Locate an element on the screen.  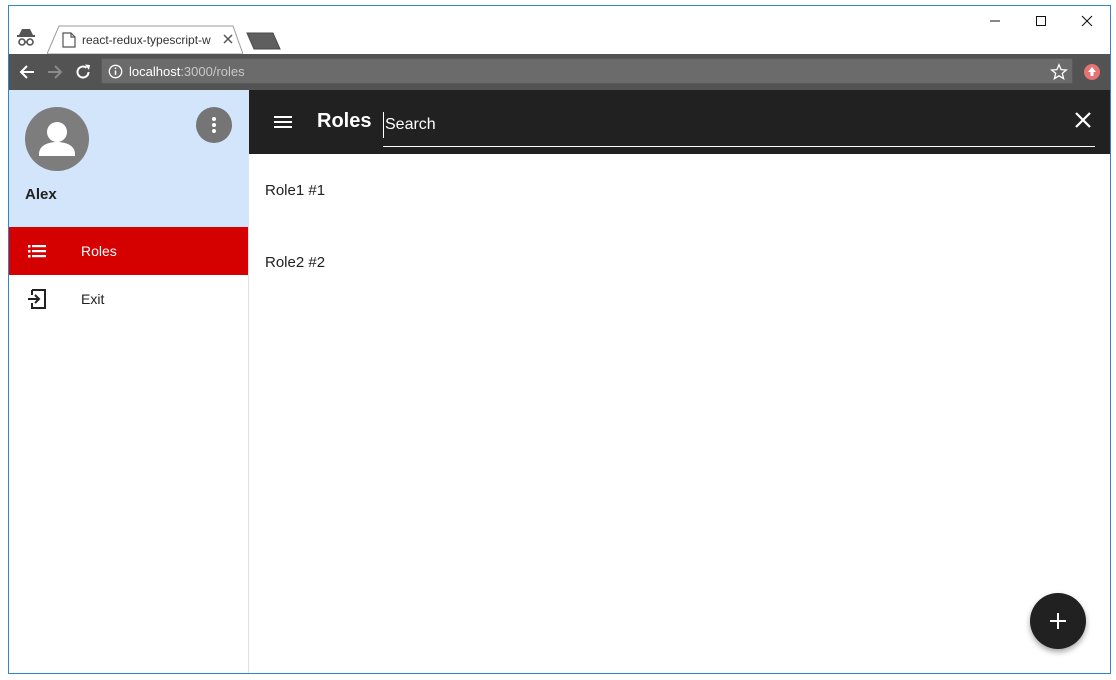
role-label: Role2 #2 is located at coordinates (295, 262).